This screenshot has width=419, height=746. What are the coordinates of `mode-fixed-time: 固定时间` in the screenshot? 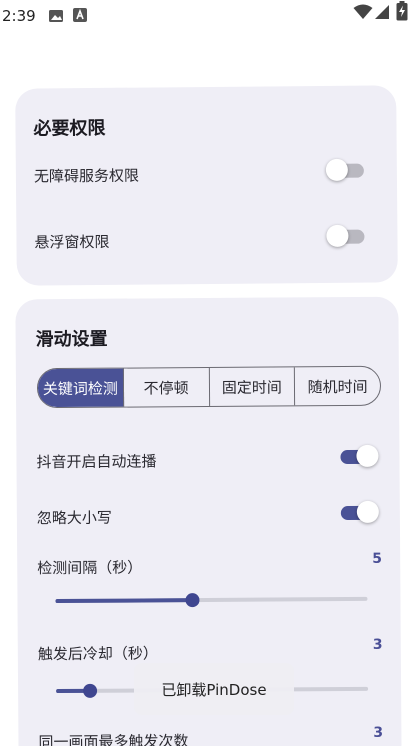 It's located at (252, 386).